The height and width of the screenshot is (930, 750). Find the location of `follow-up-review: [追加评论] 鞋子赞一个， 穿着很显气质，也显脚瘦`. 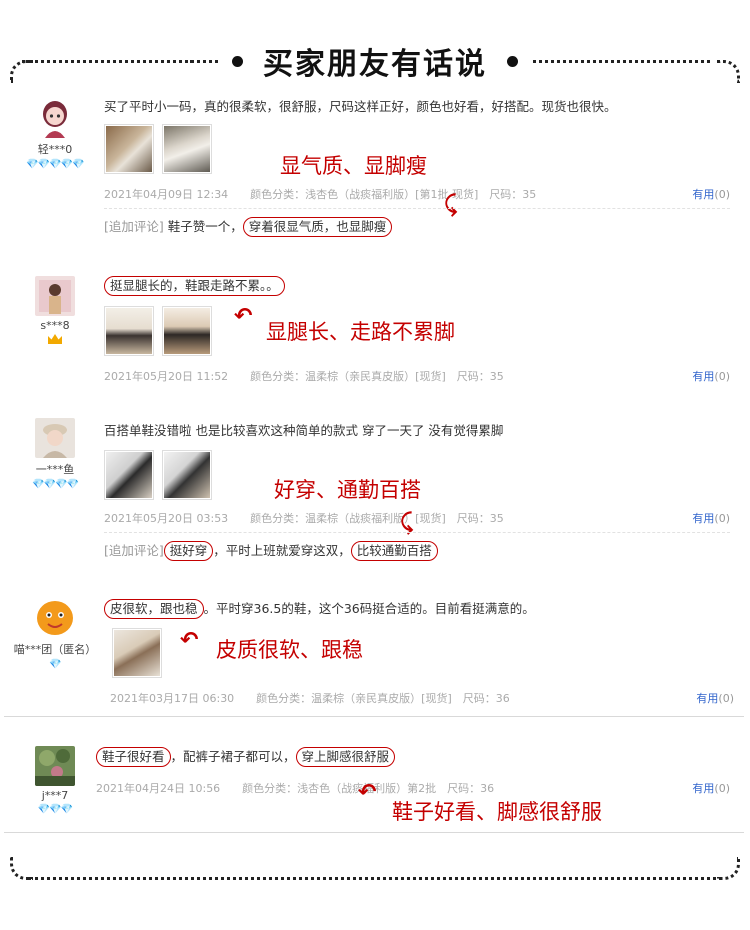

follow-up-review: [追加评论] 鞋子赞一个， 穿着很显气质，也显脚瘦 is located at coordinates (248, 226).